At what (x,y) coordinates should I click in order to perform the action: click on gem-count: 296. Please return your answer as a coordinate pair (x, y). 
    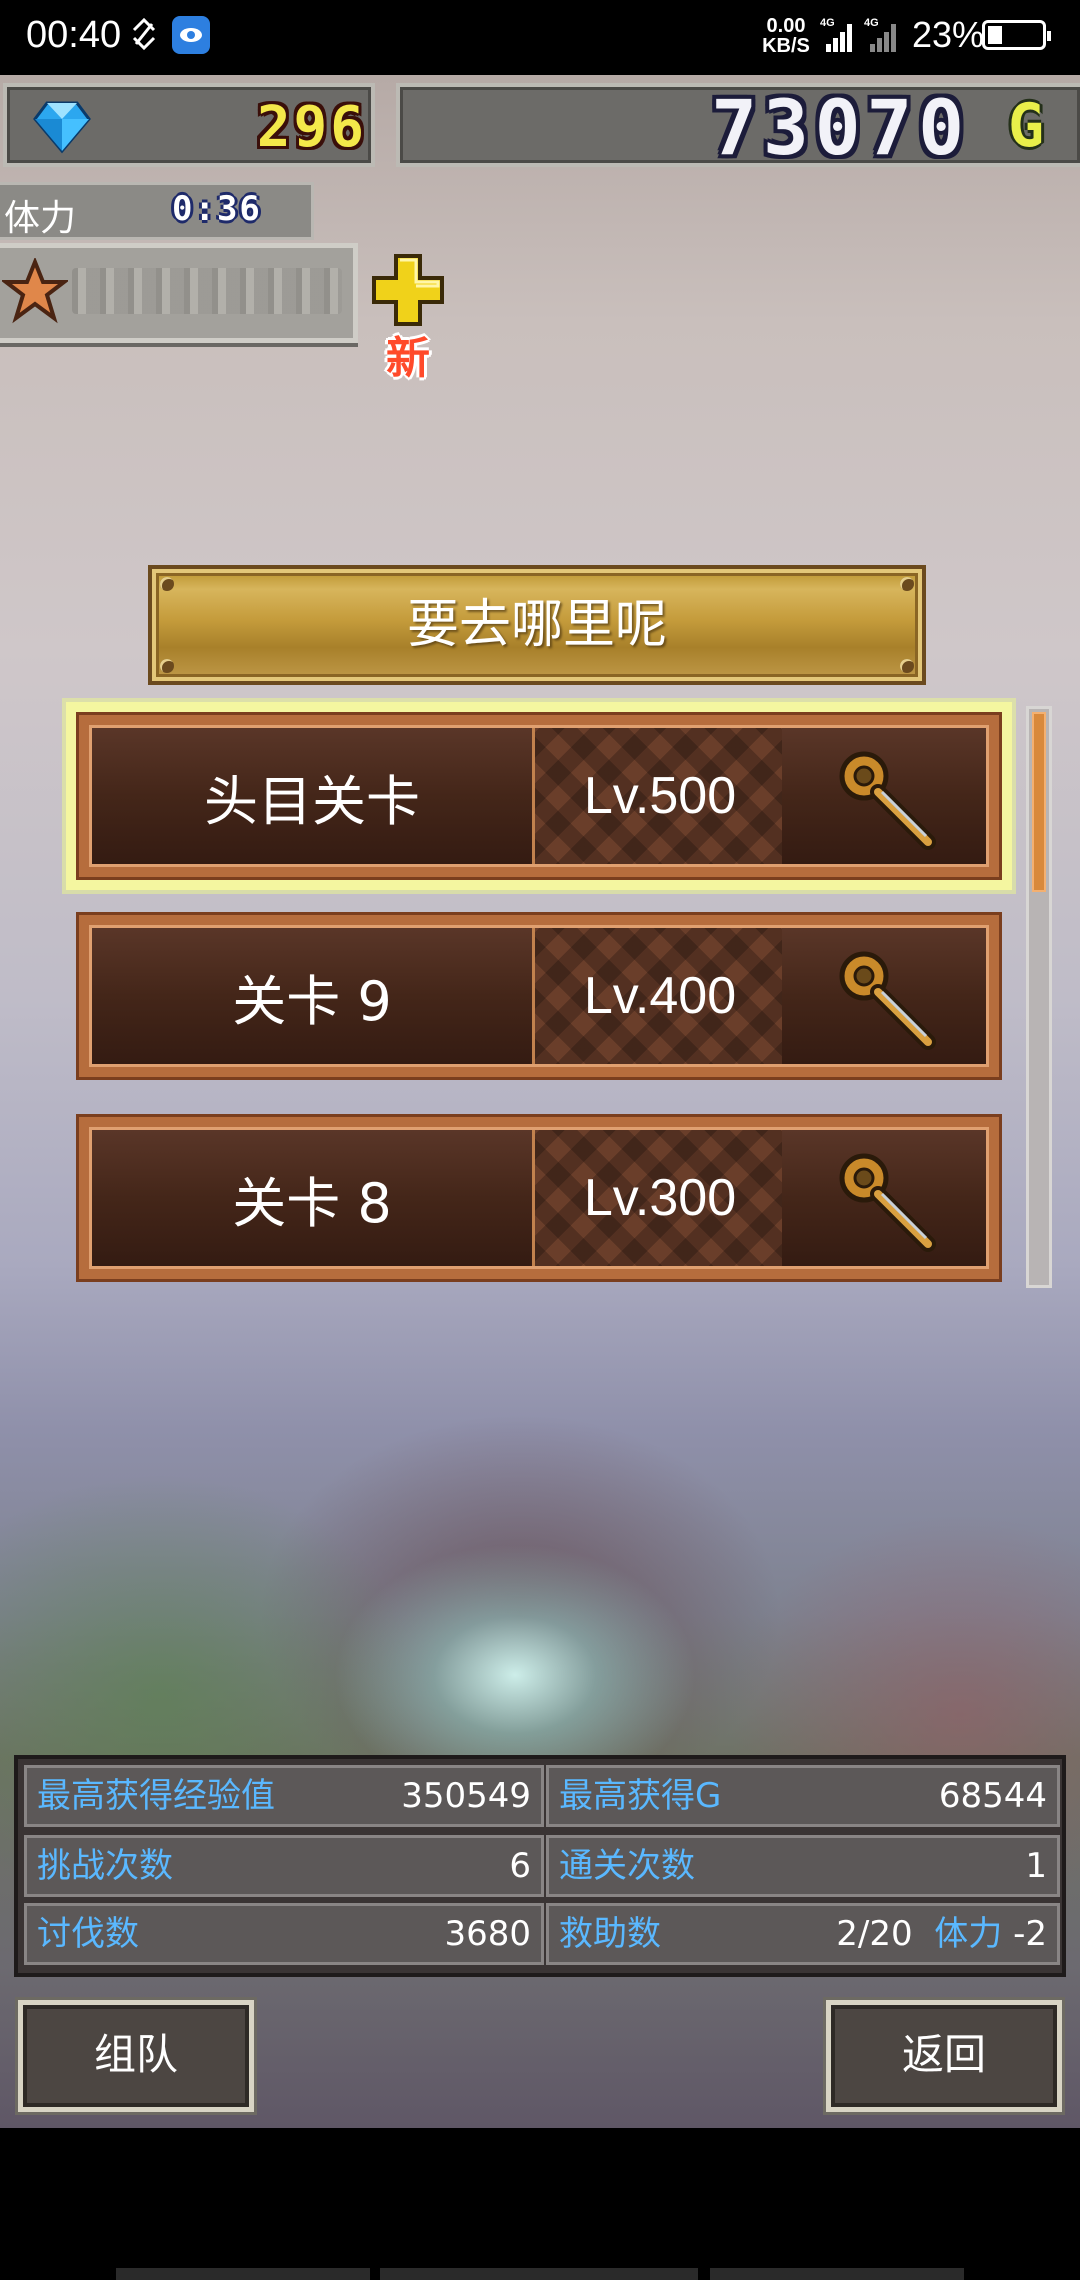
    Looking at the image, I should click on (311, 127).